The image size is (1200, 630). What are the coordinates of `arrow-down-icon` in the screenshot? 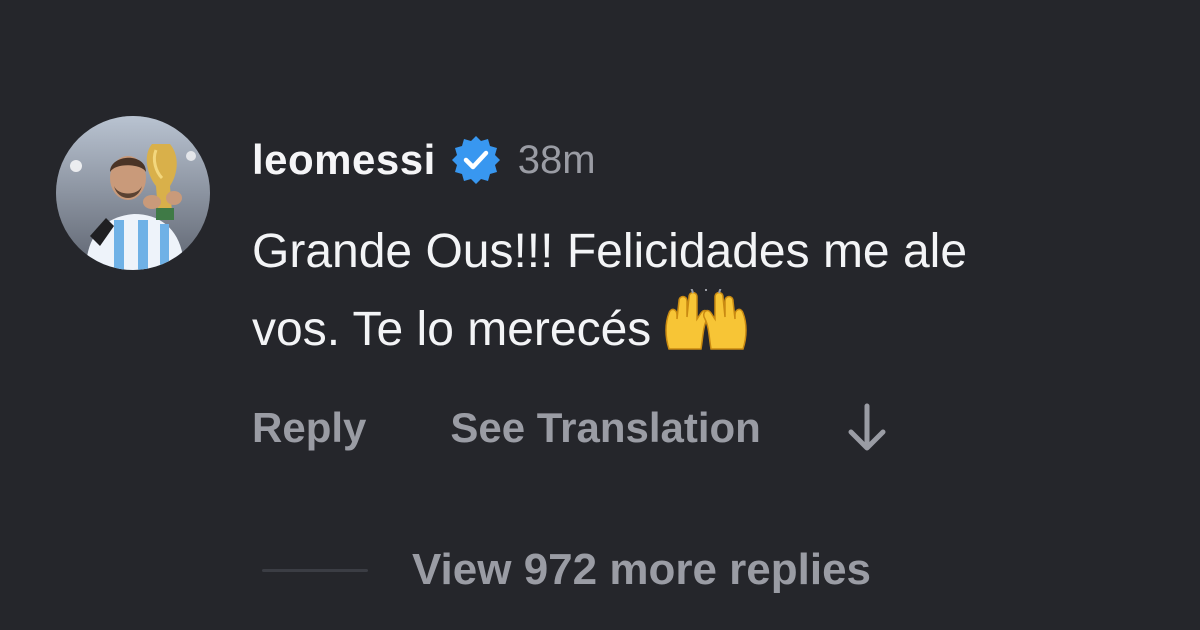 It's located at (867, 428).